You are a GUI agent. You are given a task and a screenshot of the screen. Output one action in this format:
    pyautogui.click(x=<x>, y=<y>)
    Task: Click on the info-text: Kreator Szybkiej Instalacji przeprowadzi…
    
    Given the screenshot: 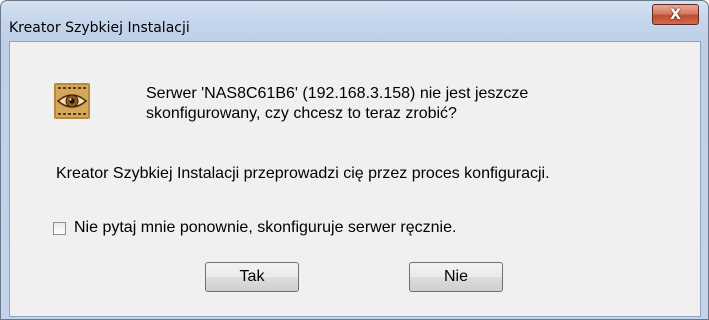 What is the action you would take?
    pyautogui.click(x=303, y=173)
    